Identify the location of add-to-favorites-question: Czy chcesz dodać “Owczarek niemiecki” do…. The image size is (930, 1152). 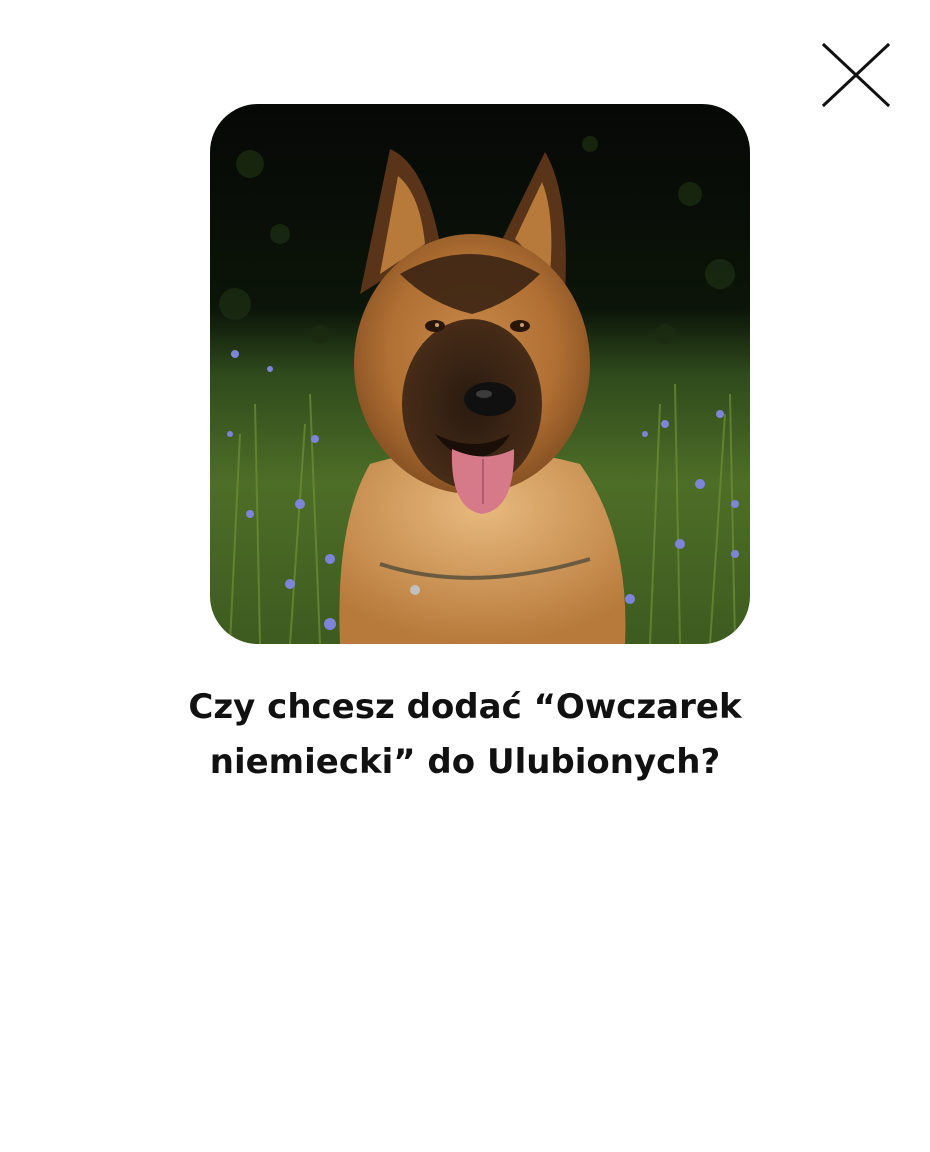
(465, 734).